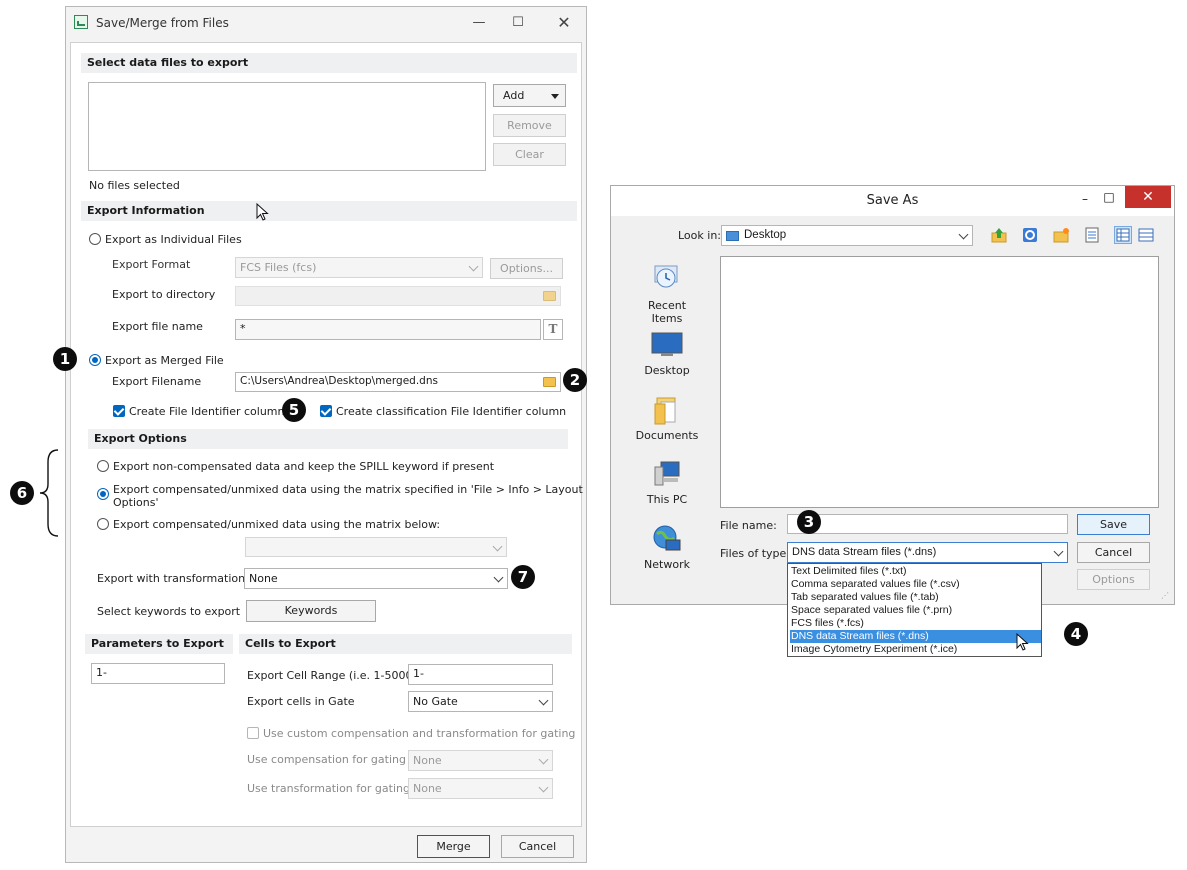 This screenshot has width=1187, height=870. What do you see at coordinates (927, 552) in the screenshot?
I see `files-of-type-select: DNS data Stream files (*.dns)` at bounding box center [927, 552].